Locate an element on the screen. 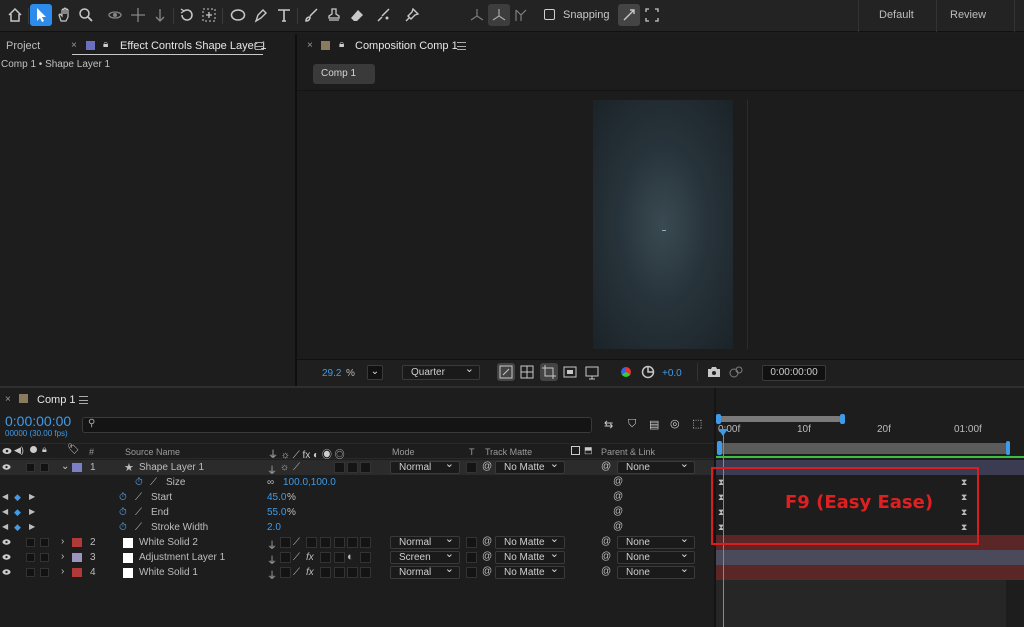 The width and height of the screenshot is (1024, 627). chevron-down-icon: ⌄ is located at coordinates (65, 466).